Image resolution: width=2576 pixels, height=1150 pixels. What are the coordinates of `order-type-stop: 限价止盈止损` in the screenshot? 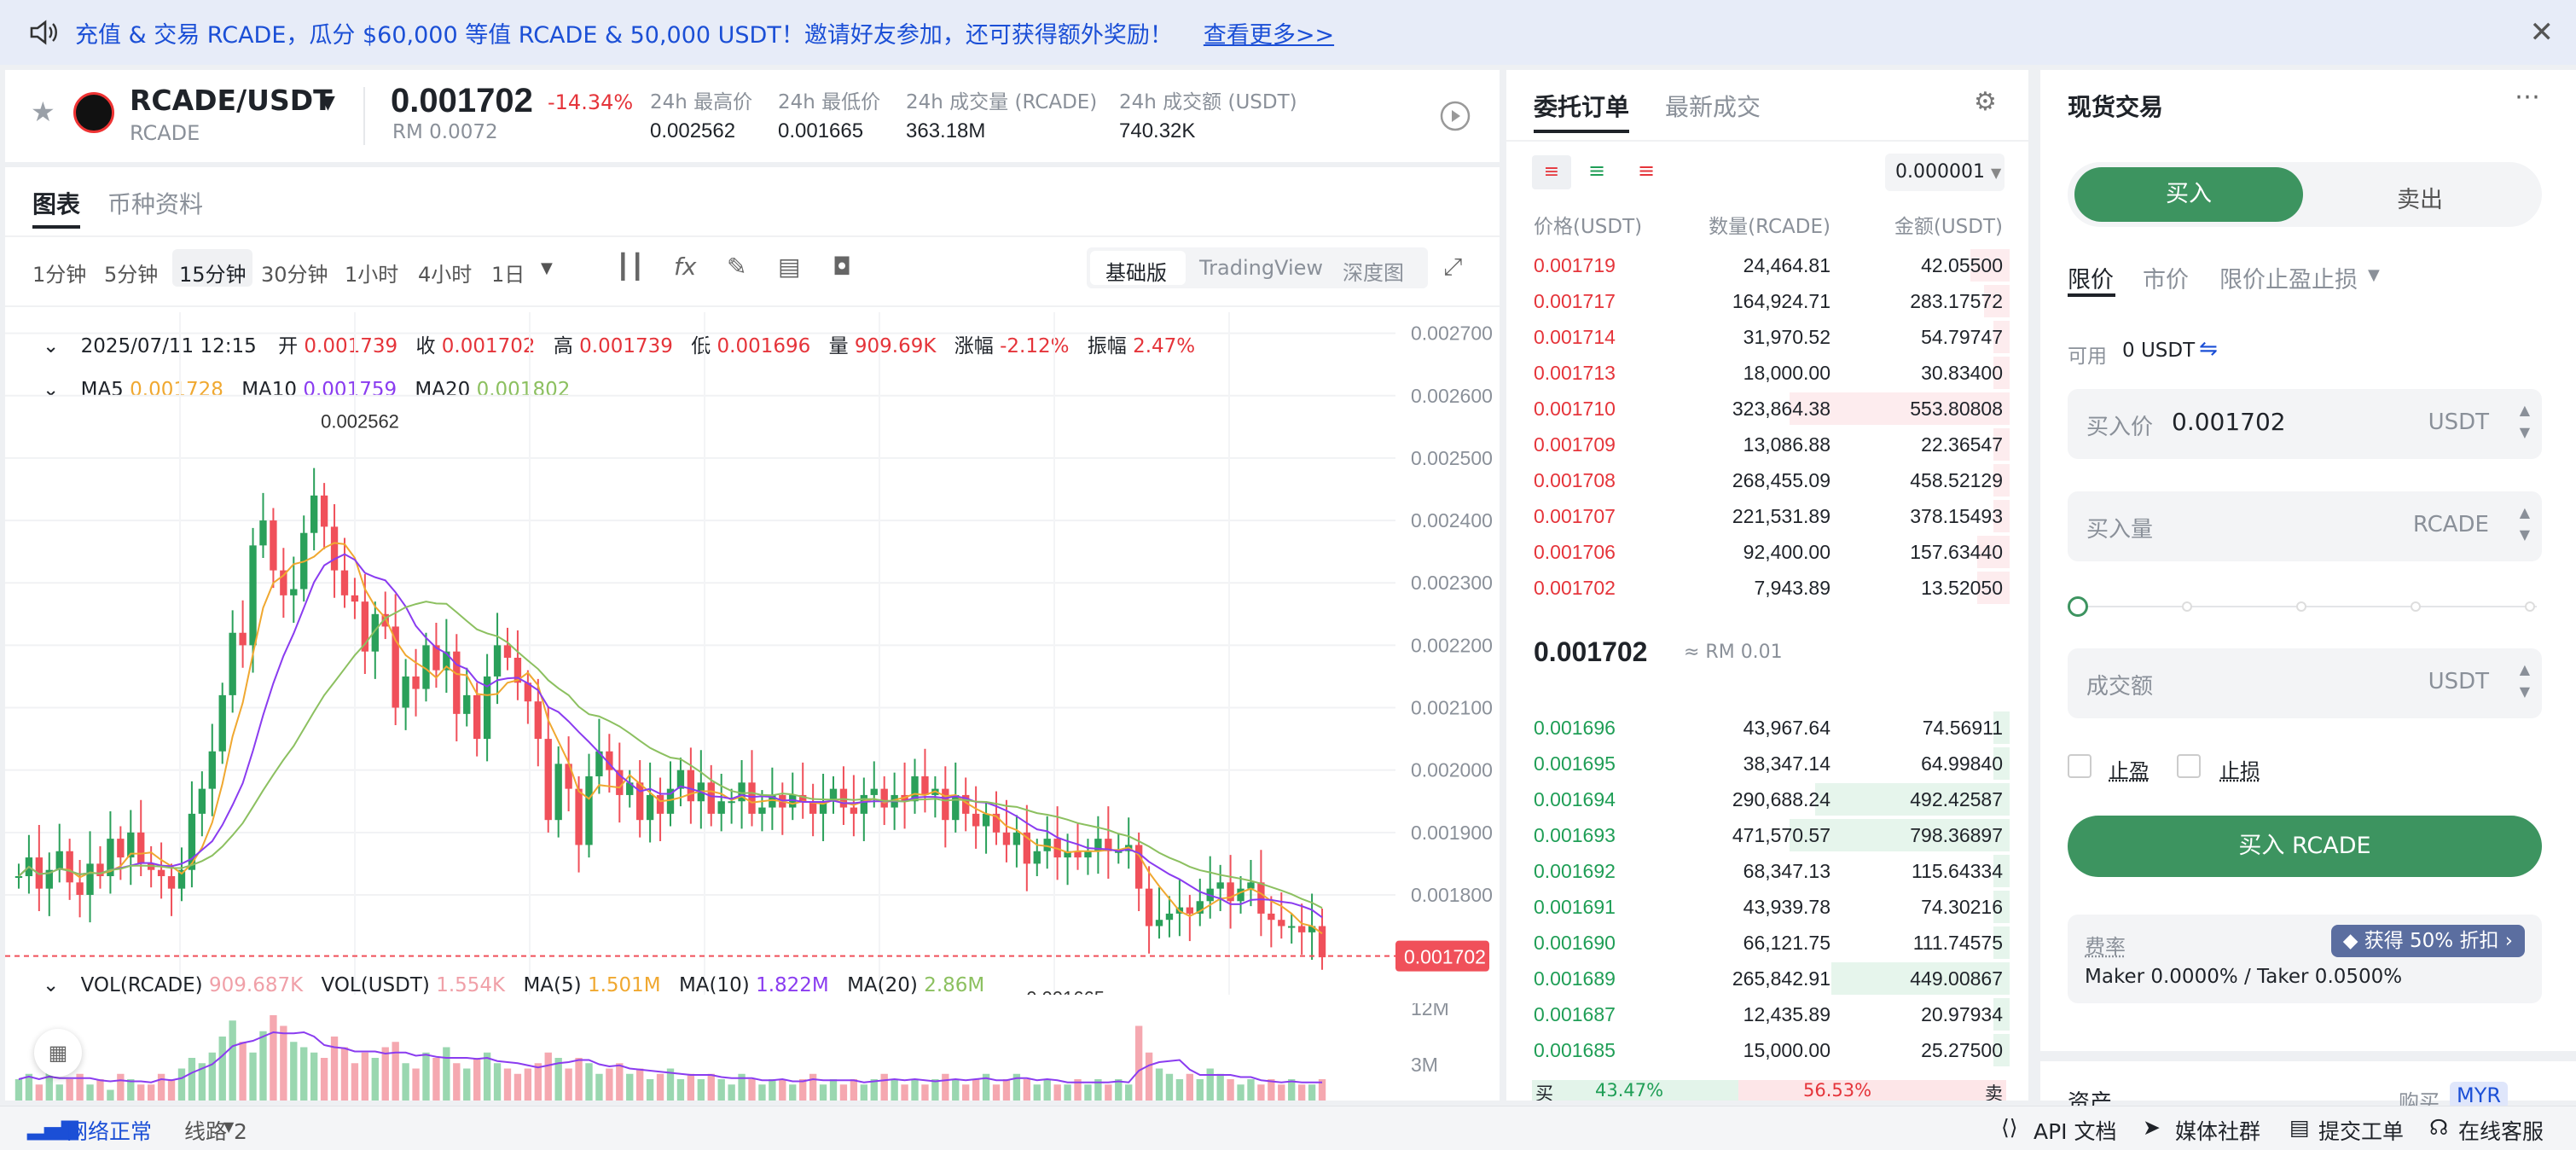 It's located at (2288, 277).